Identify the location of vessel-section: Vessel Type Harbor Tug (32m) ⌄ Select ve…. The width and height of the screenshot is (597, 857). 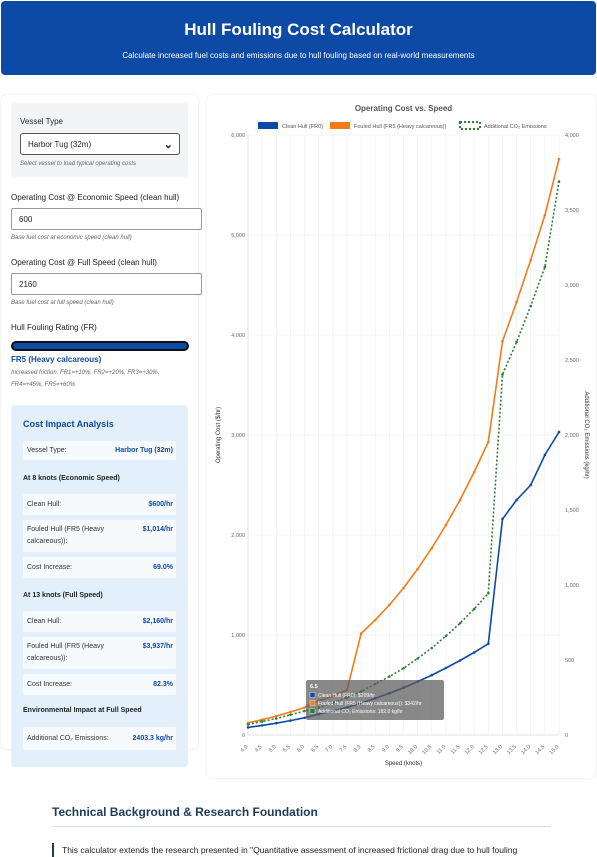
(99, 140).